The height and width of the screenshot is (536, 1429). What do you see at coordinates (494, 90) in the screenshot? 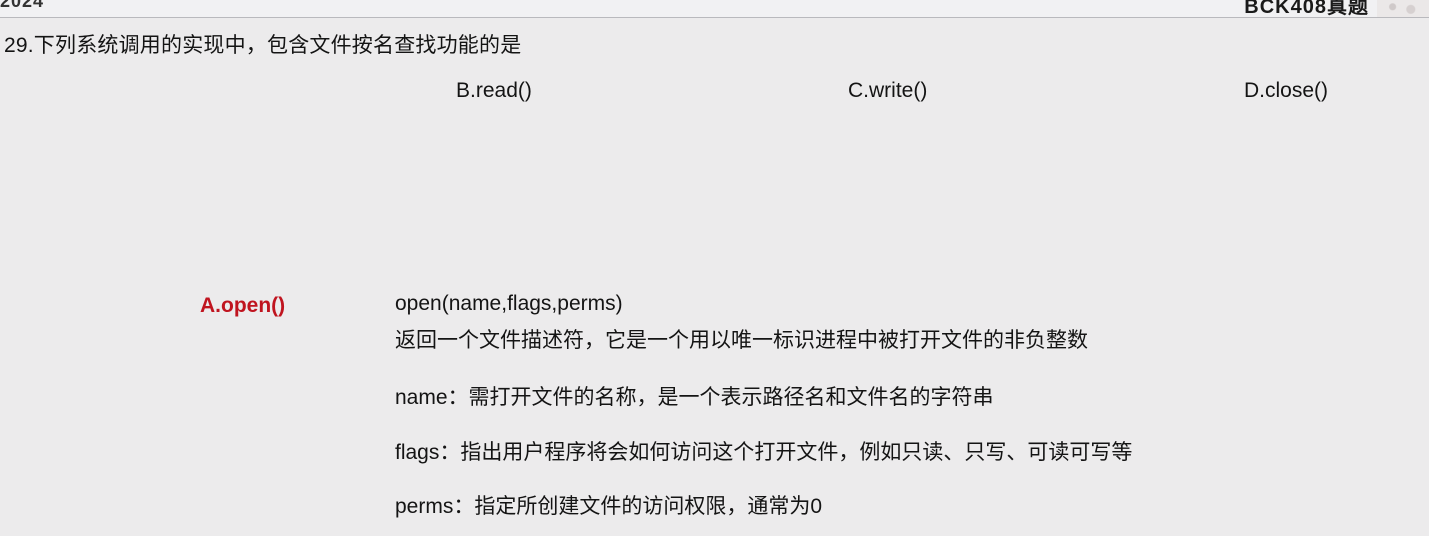
I see `choice-b: B.read()` at bounding box center [494, 90].